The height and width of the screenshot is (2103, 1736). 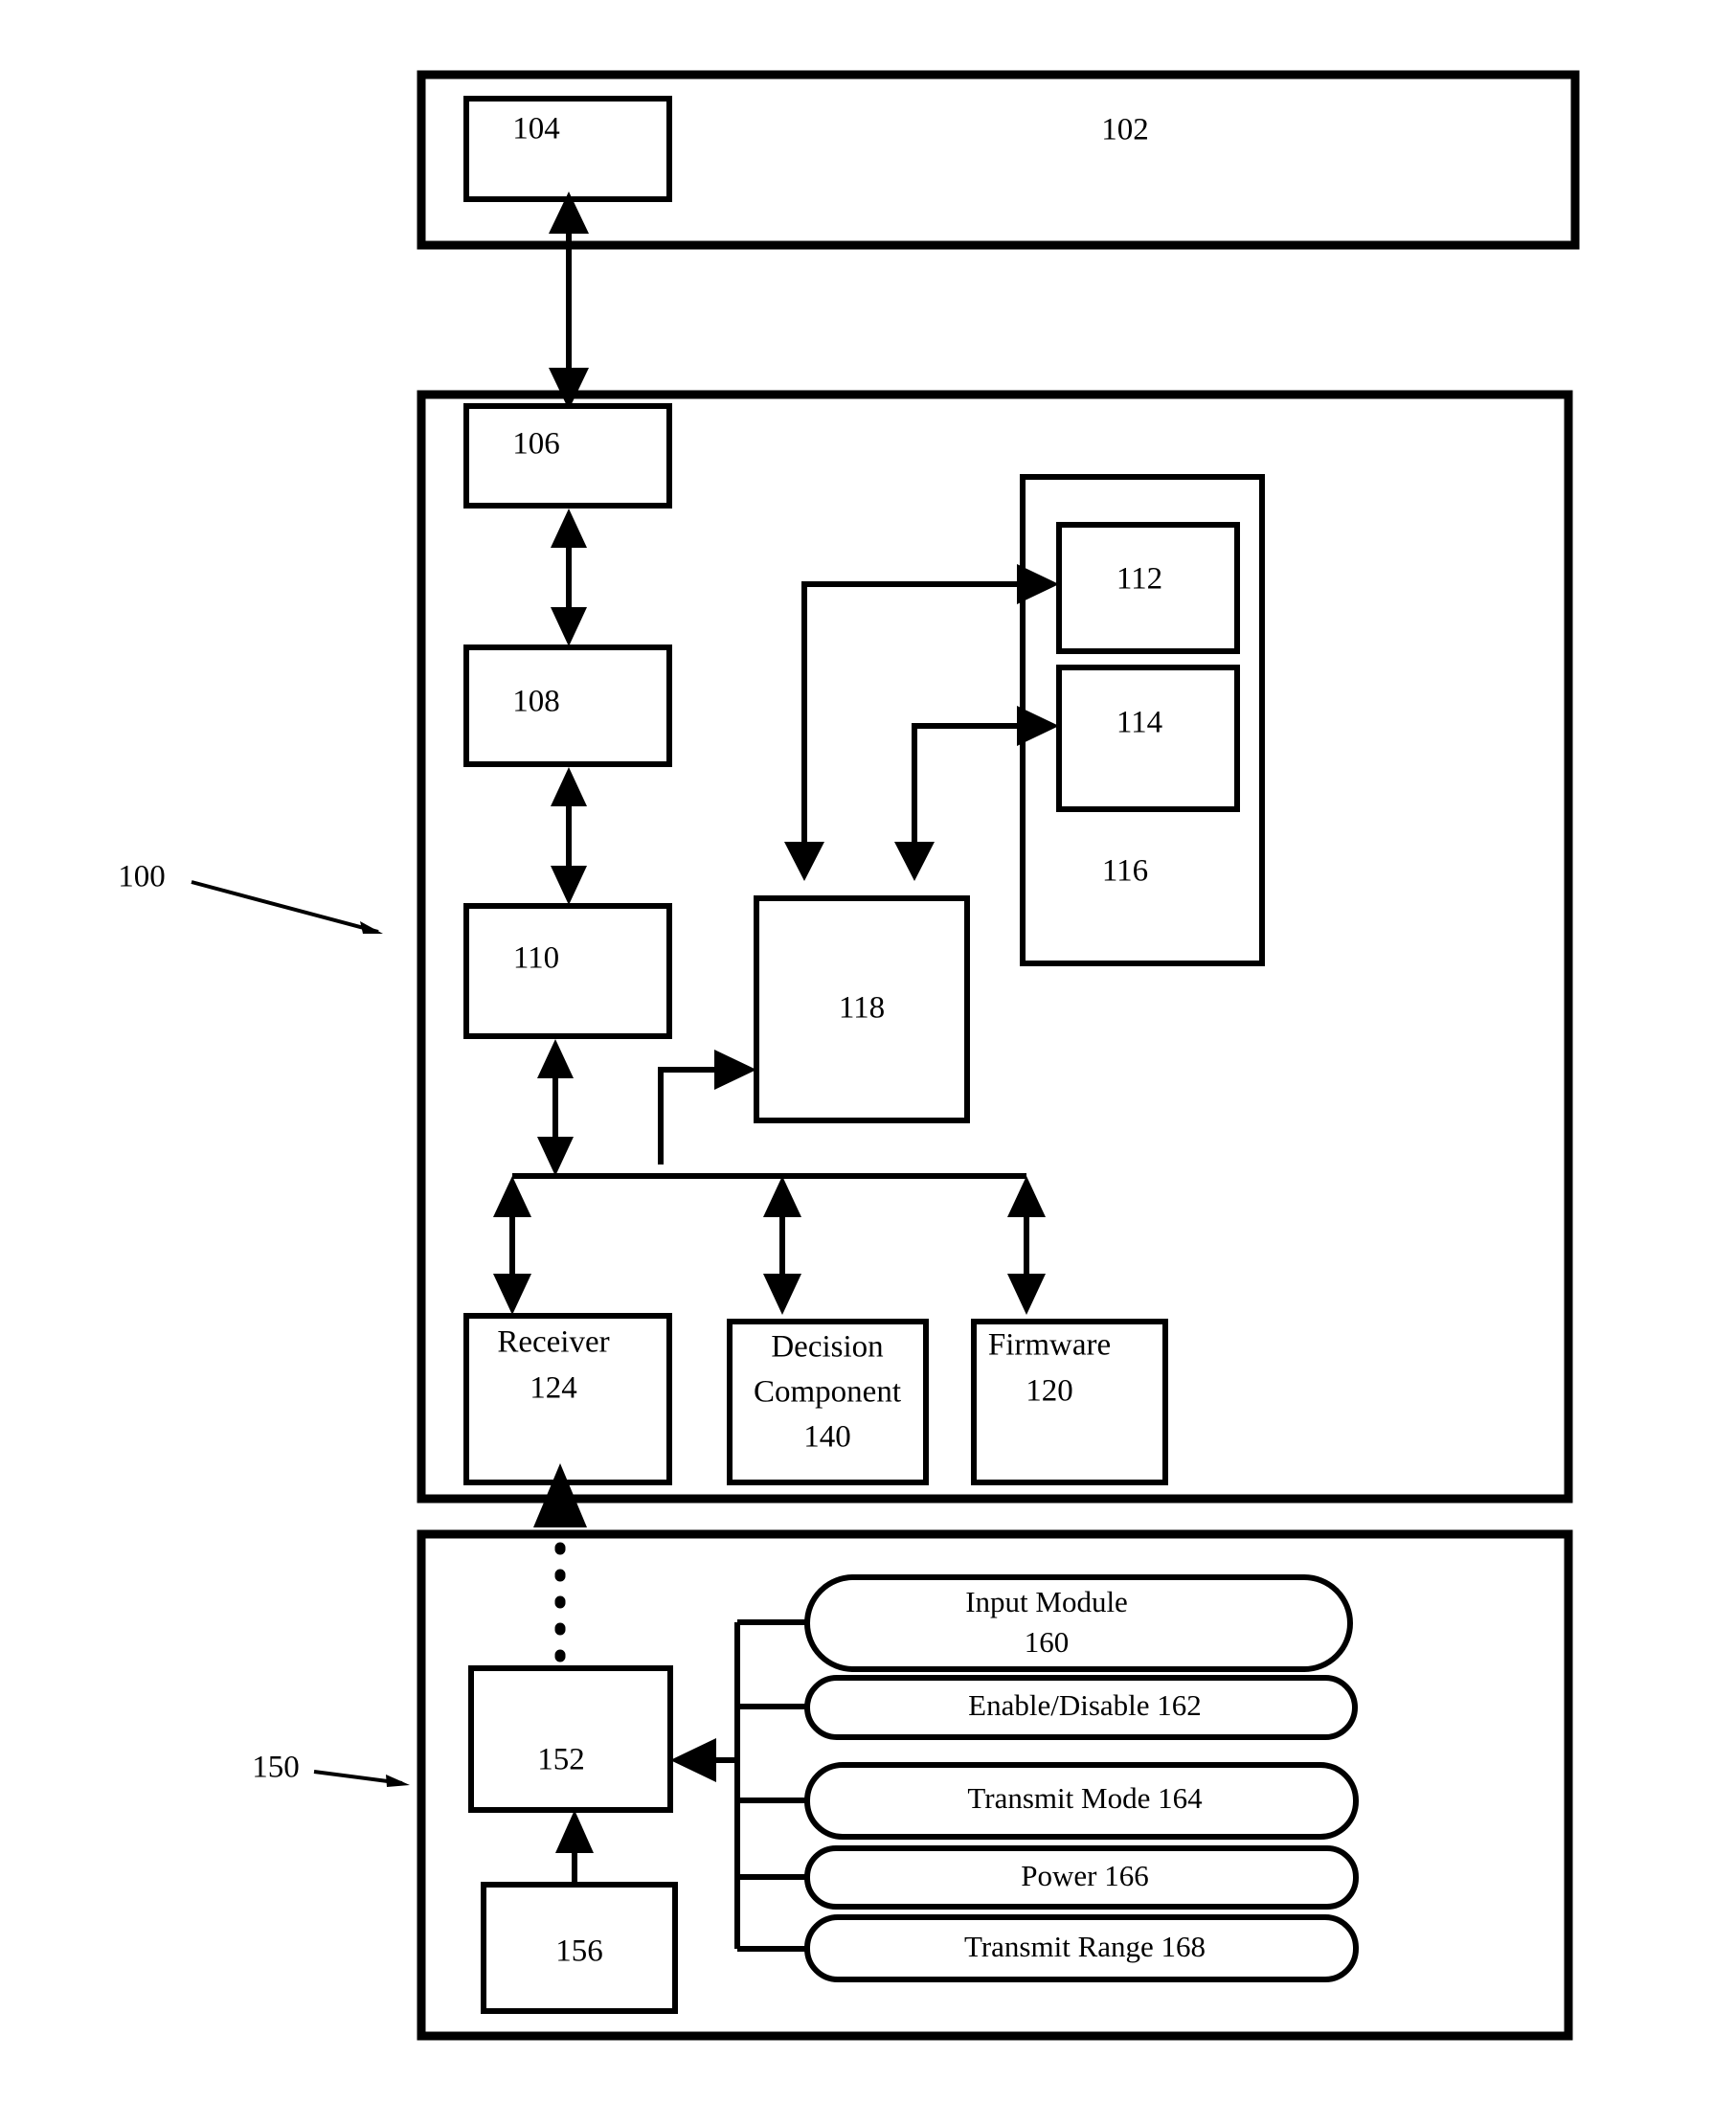 What do you see at coordinates (782, 1196) in the screenshot?
I see `arrowhead-up-decision-bus` at bounding box center [782, 1196].